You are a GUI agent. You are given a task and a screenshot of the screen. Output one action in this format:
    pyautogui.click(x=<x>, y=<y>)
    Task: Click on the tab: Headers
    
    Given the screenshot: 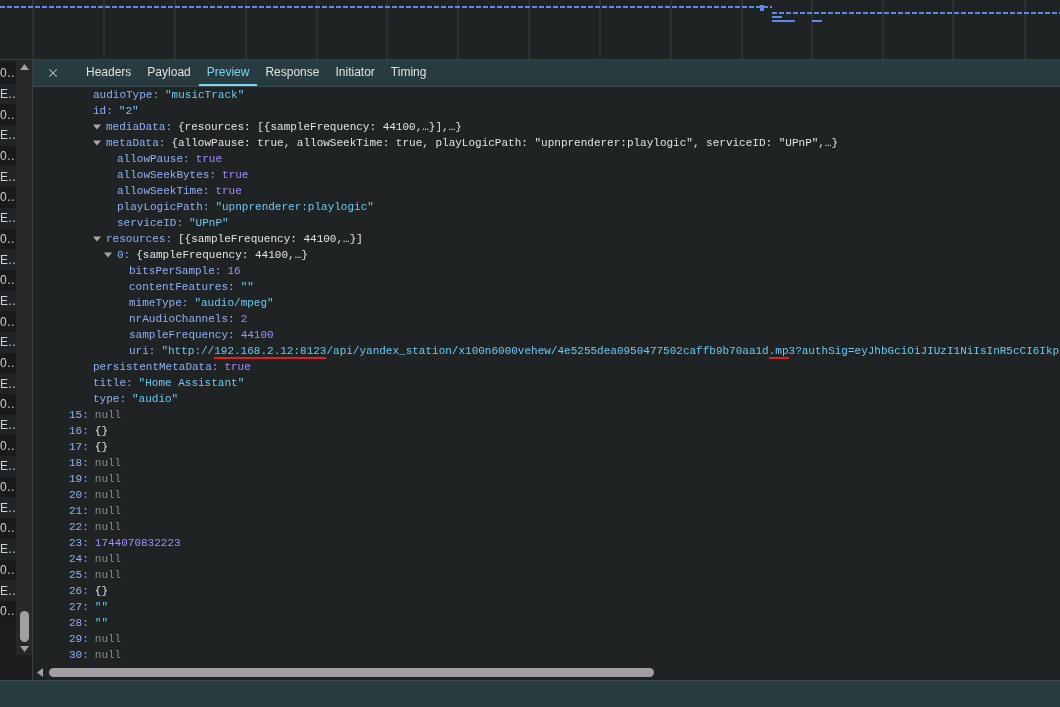 What is the action you would take?
    pyautogui.click(x=109, y=73)
    